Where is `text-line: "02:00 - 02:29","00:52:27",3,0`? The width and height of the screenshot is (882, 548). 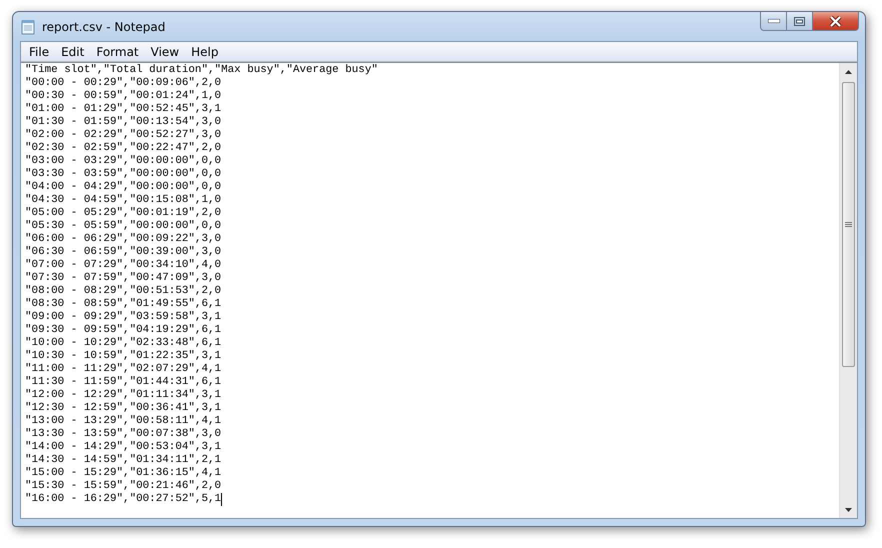
text-line: "02:00 - 02:29","00:52:27",3,0 is located at coordinates (123, 135).